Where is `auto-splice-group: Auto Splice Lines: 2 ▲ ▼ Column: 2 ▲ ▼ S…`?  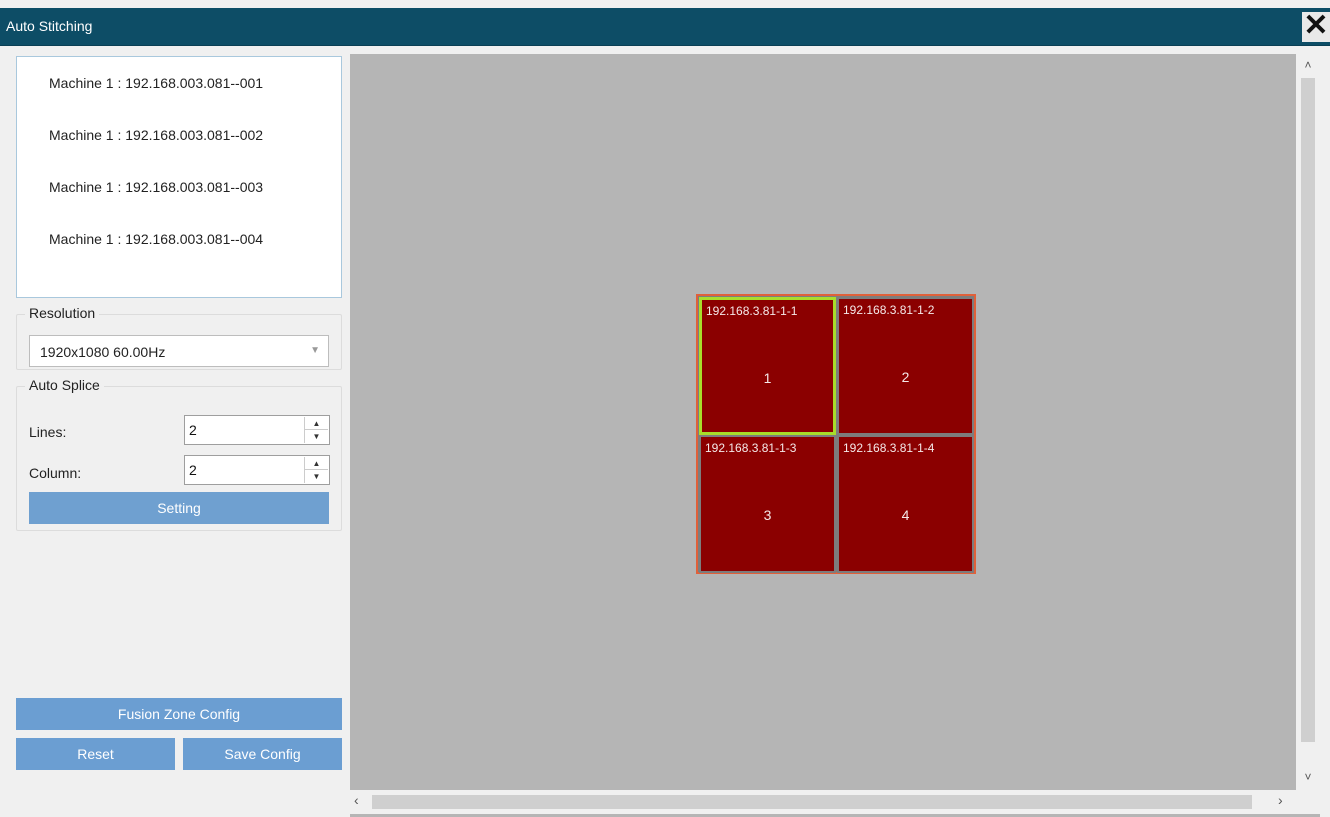
auto-splice-group: Auto Splice Lines: 2 ▲ ▼ Column: 2 ▲ ▼ S… is located at coordinates (179, 454).